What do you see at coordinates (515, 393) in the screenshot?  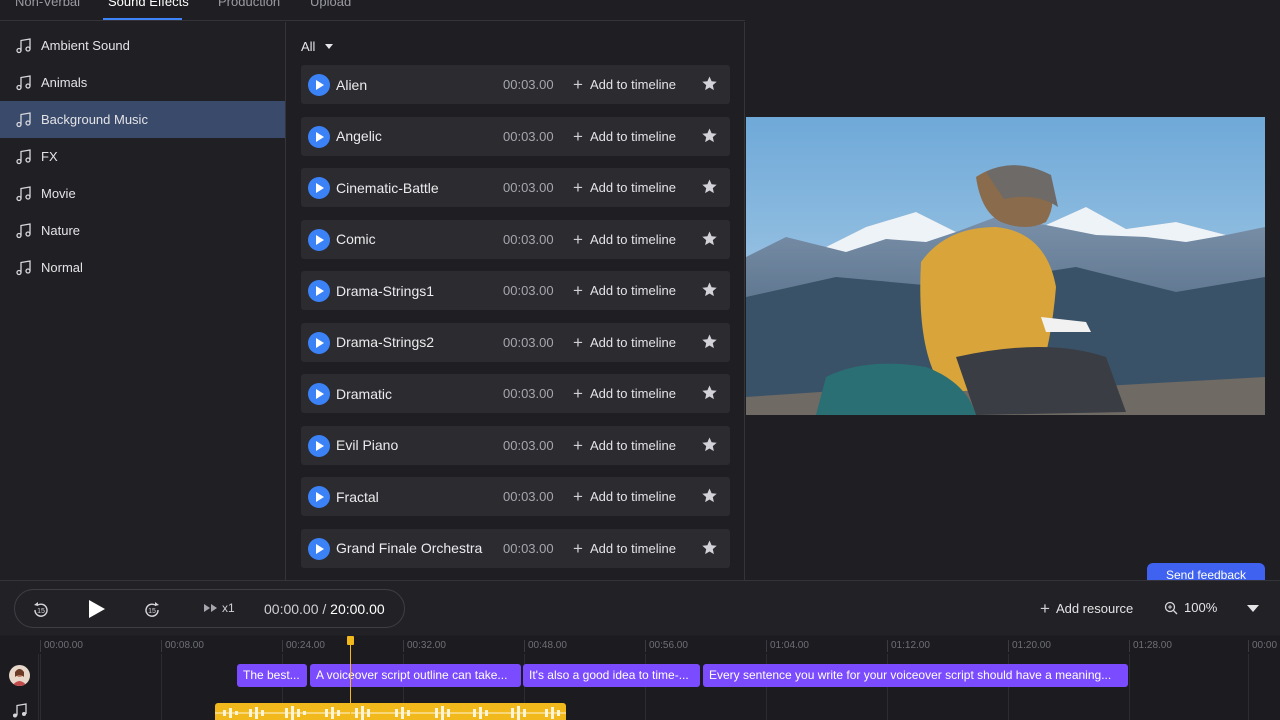 I see `sound-row: Dramatic 00:03.00 + Add to timeline` at bounding box center [515, 393].